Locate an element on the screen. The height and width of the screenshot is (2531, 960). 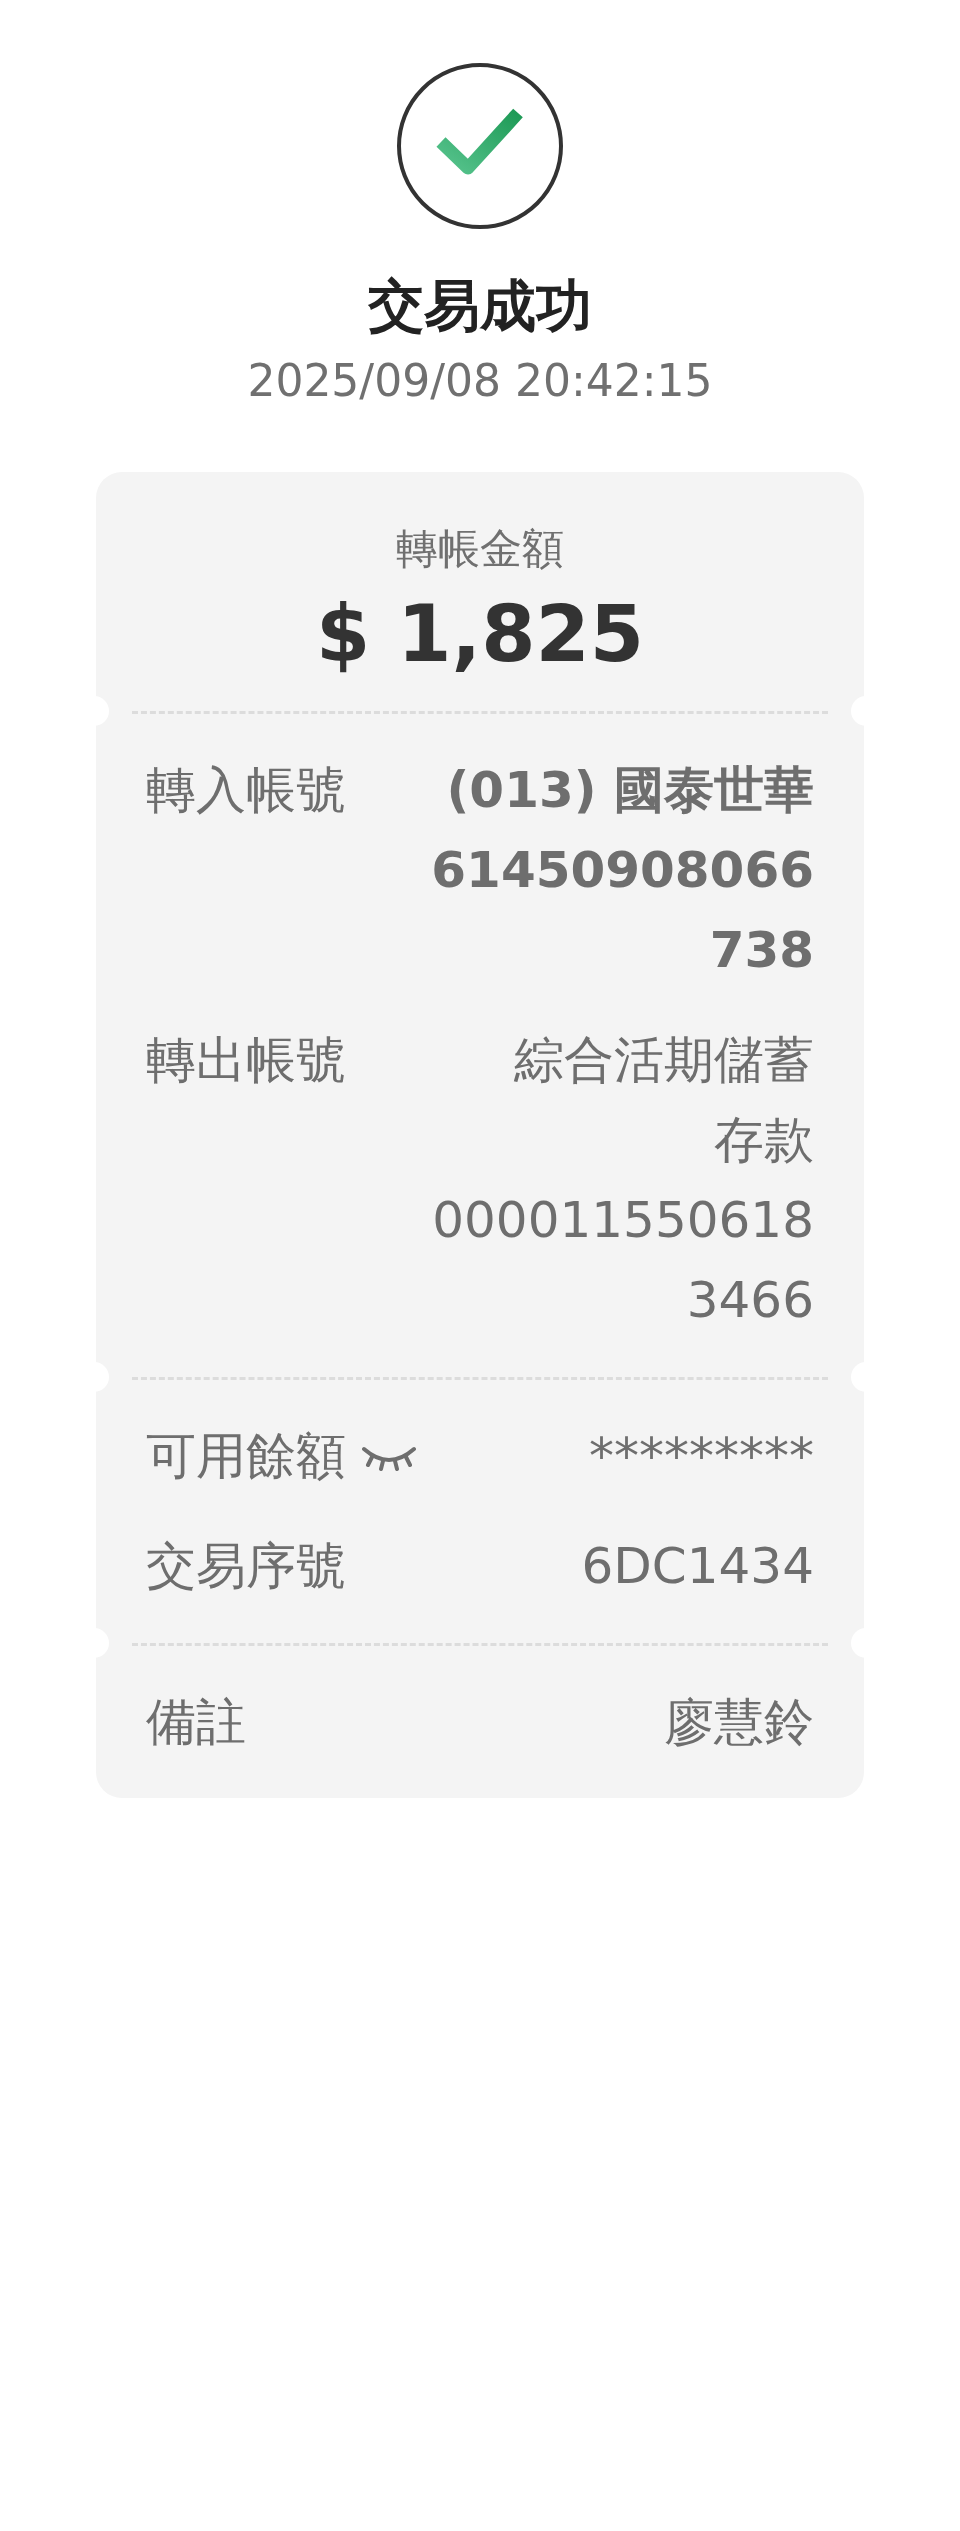
amount-value: $ 1,825 is located at coordinates (480, 634).